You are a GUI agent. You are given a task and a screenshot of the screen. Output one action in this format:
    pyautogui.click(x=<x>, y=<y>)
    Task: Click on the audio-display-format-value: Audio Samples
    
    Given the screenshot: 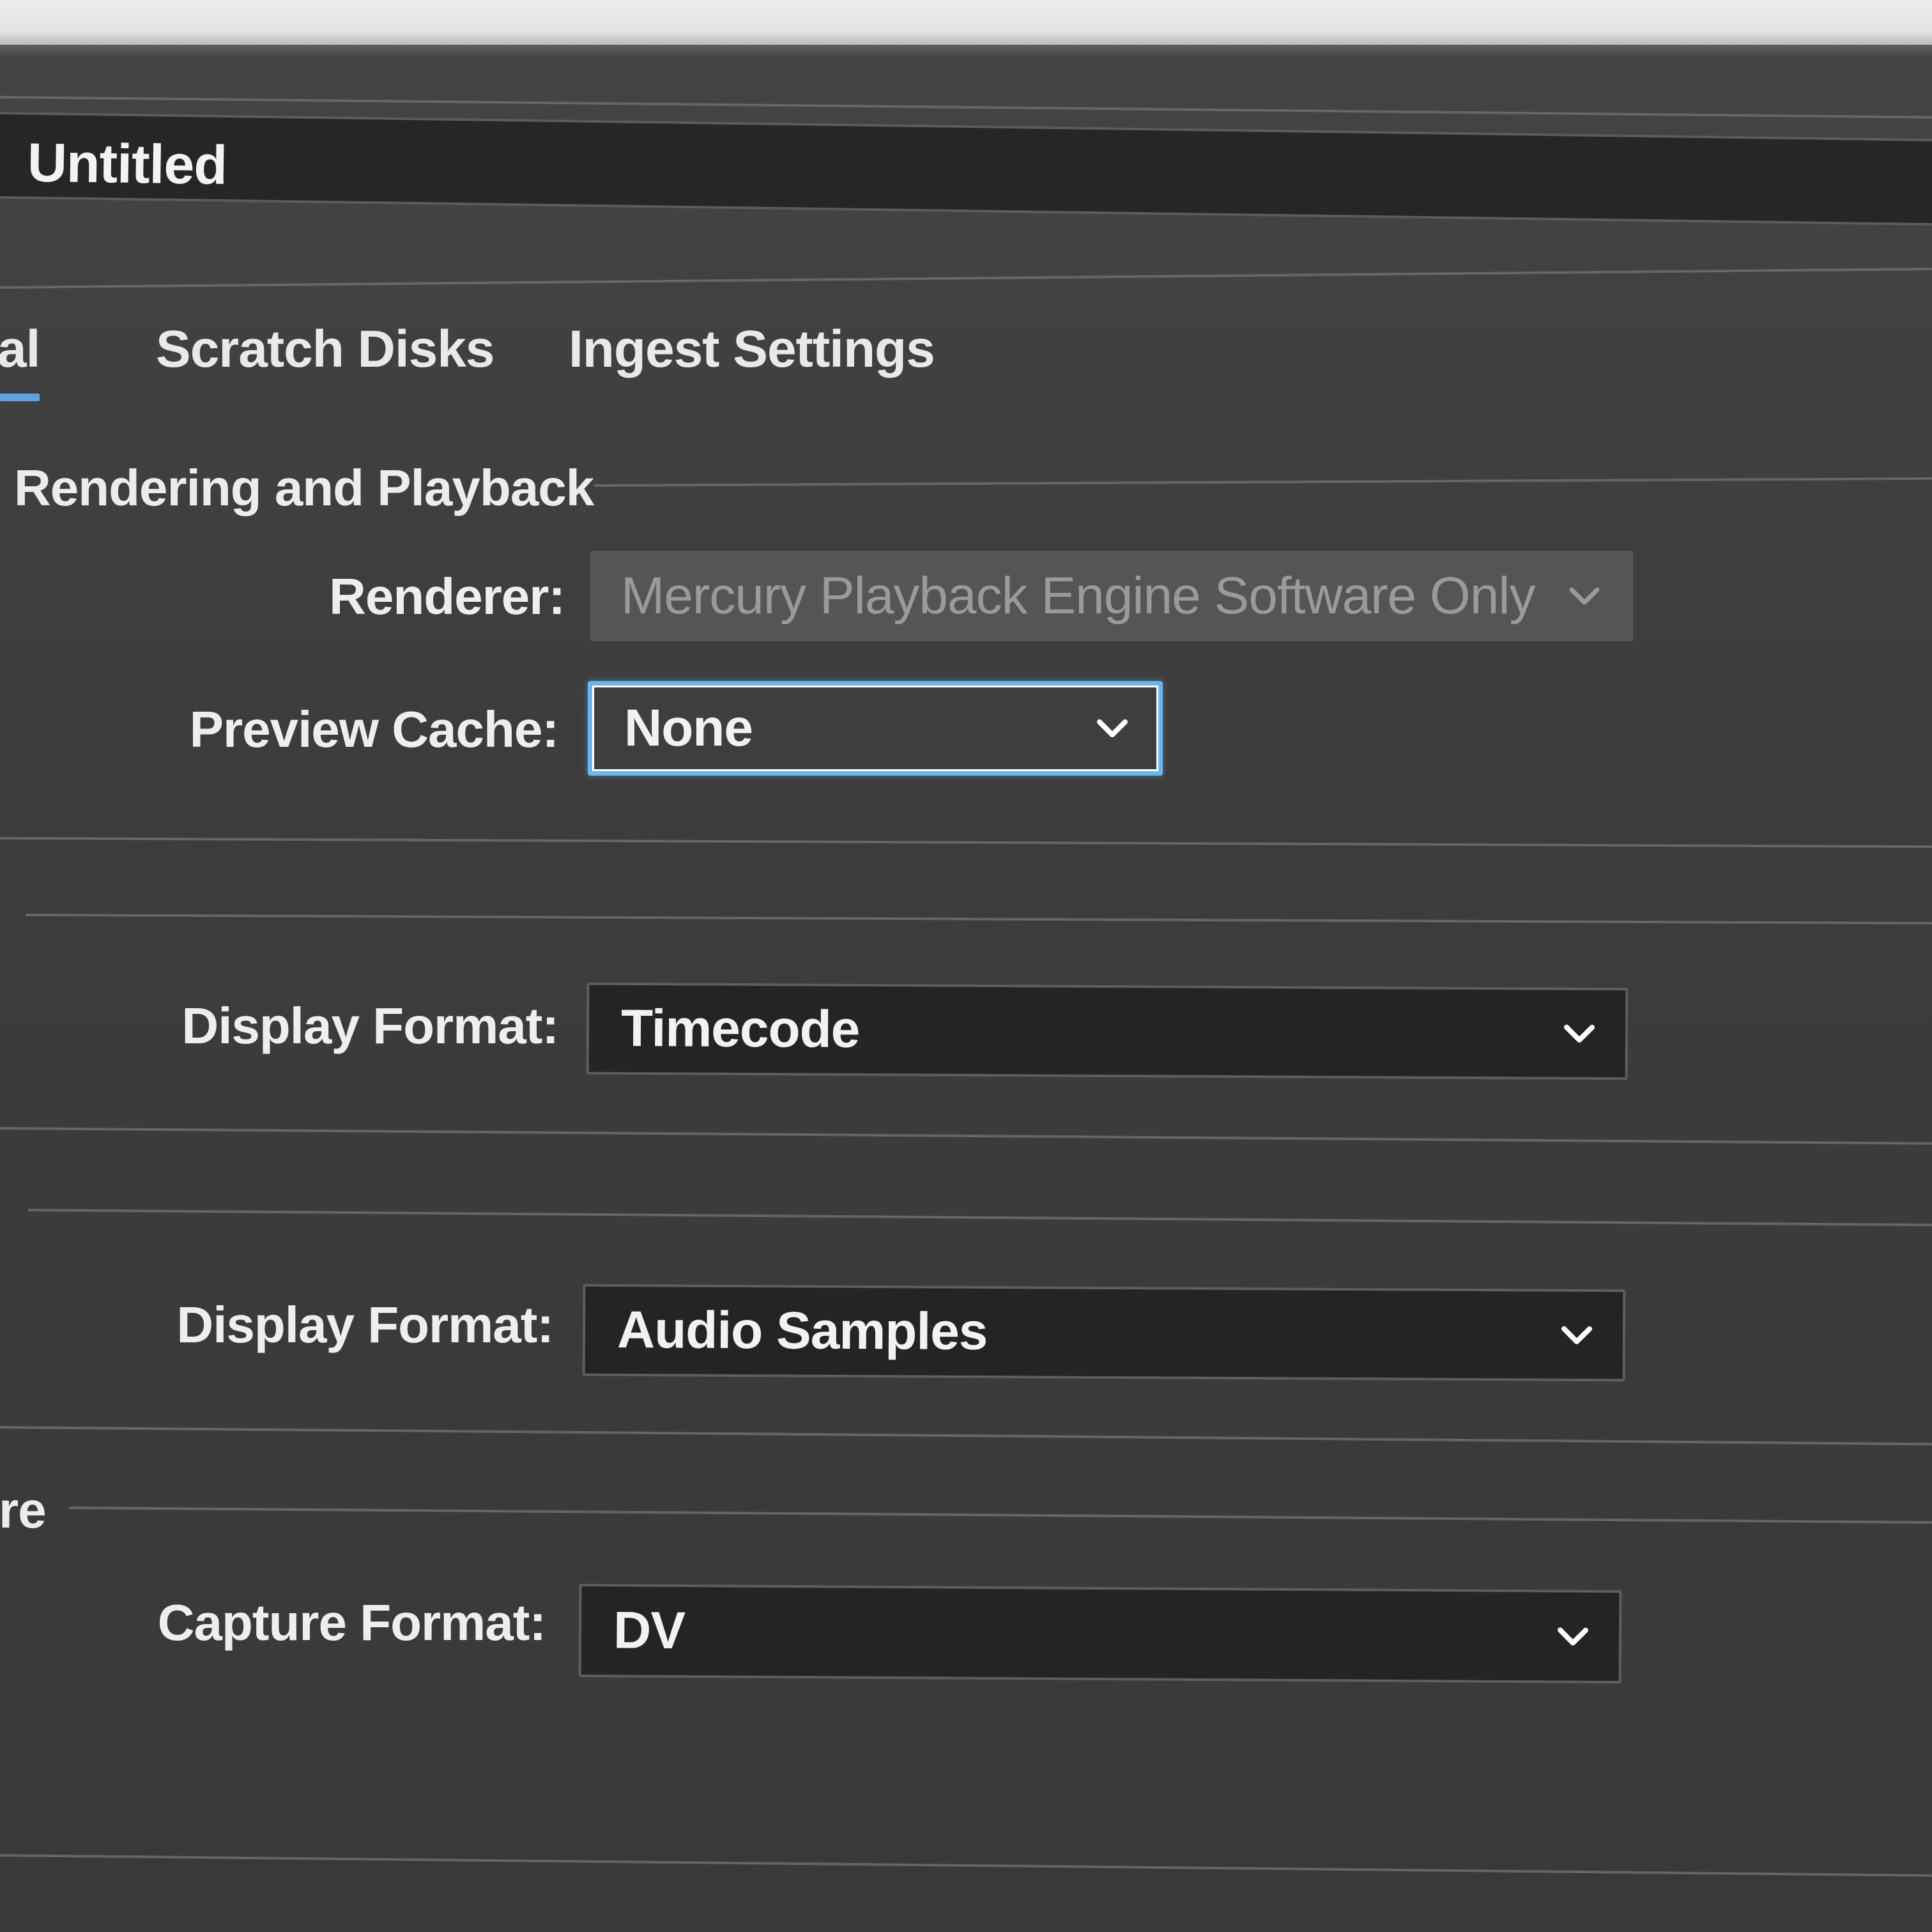 What is the action you would take?
    pyautogui.click(x=802, y=1331)
    